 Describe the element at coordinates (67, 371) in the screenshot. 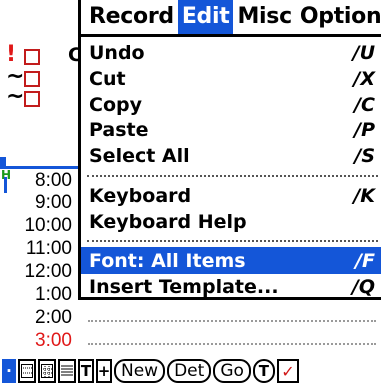

I see `agenda-view-icon` at that location.